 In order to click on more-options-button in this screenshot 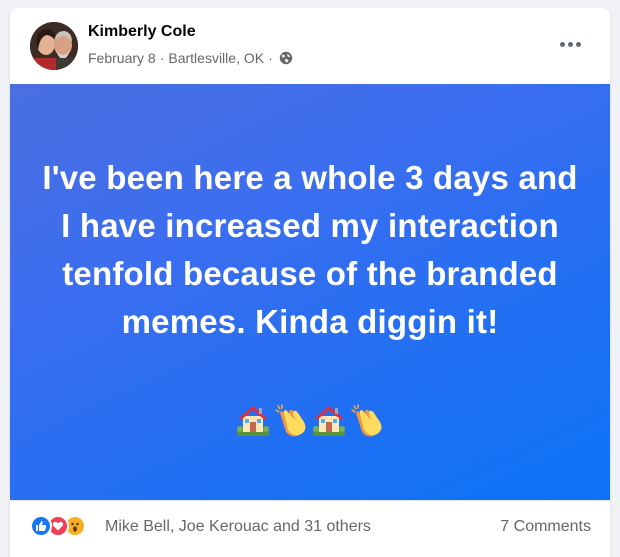, I will do `click(570, 44)`.